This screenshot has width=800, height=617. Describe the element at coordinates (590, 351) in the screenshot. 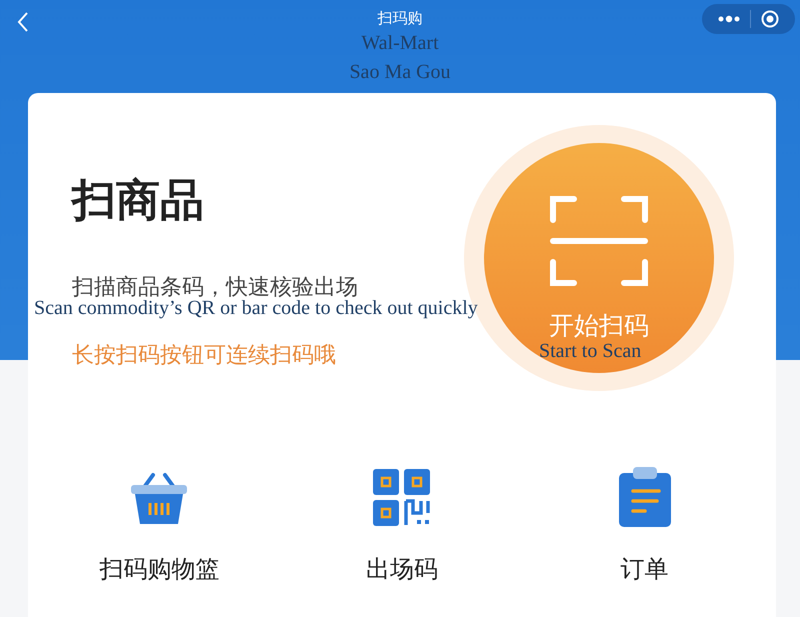

I see `translation-caption: Start to Scan` at that location.